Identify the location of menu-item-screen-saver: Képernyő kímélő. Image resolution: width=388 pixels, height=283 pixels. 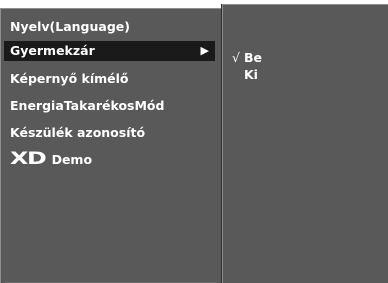
(69, 79).